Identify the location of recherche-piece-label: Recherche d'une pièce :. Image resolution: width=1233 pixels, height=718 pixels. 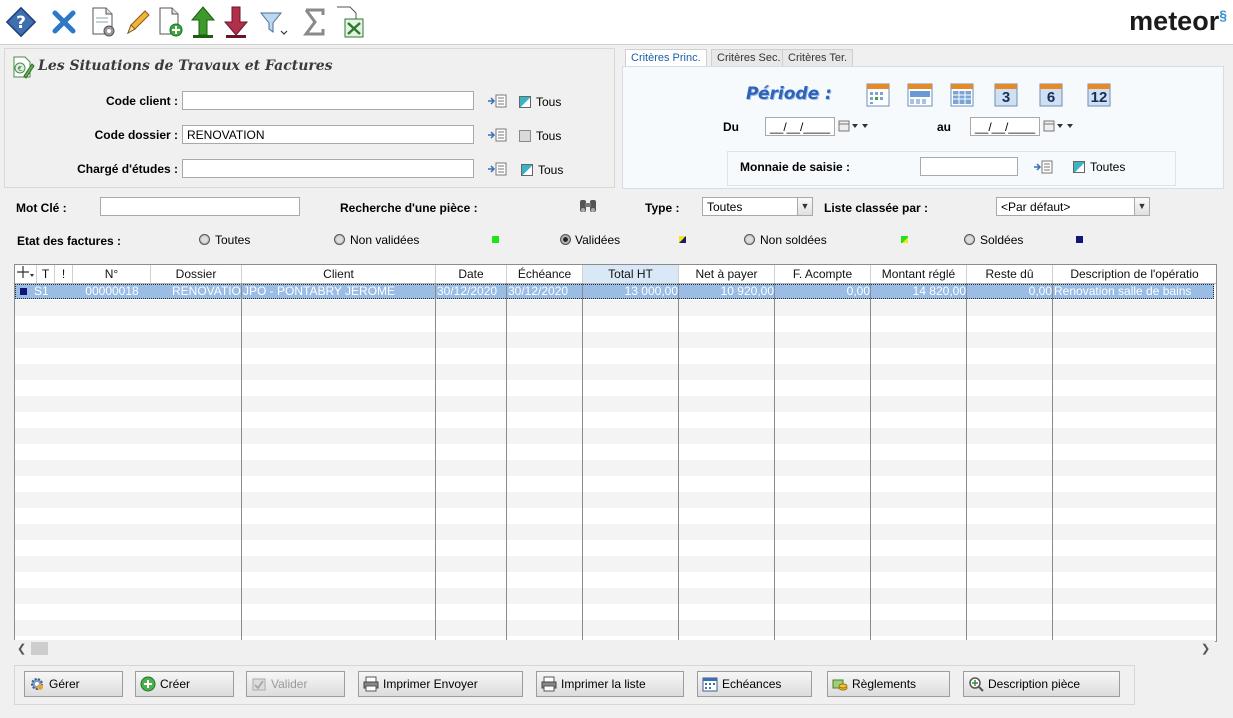
(409, 208).